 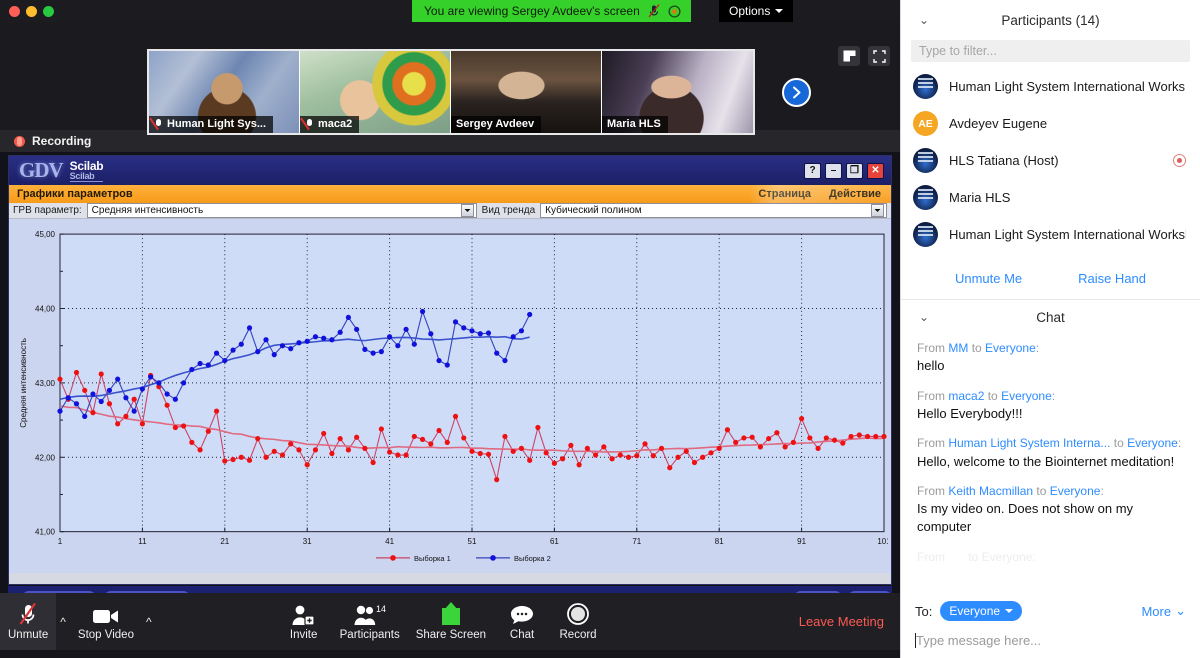 What do you see at coordinates (45, 382) in the screenshot?
I see `svg-text: 43,00` at bounding box center [45, 382].